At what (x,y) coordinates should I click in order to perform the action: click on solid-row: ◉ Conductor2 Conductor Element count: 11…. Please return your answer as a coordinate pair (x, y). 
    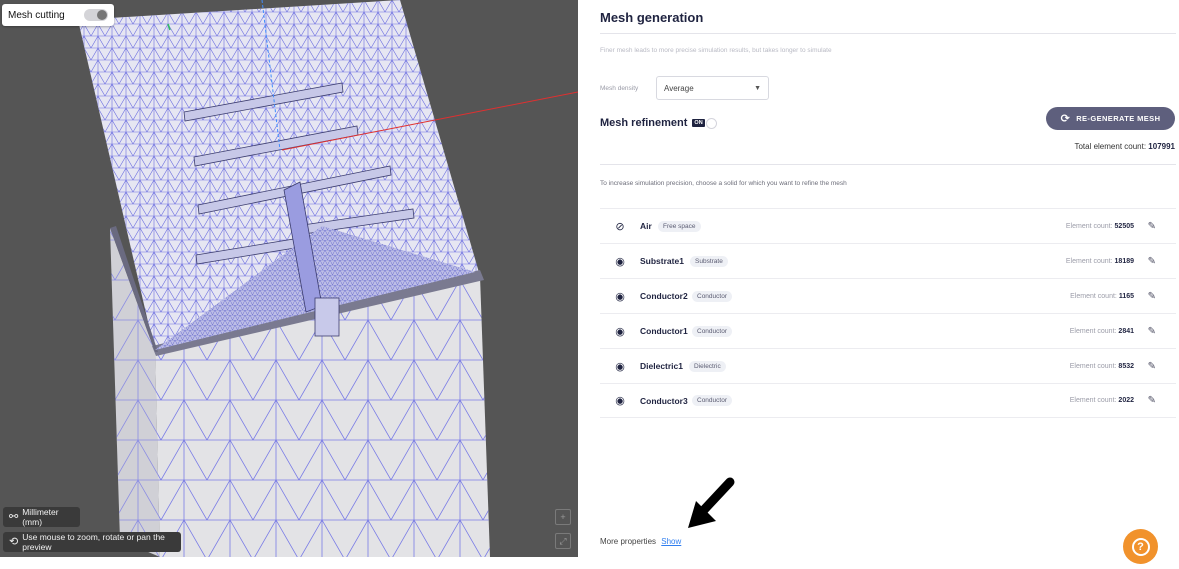
    Looking at the image, I should click on (888, 295).